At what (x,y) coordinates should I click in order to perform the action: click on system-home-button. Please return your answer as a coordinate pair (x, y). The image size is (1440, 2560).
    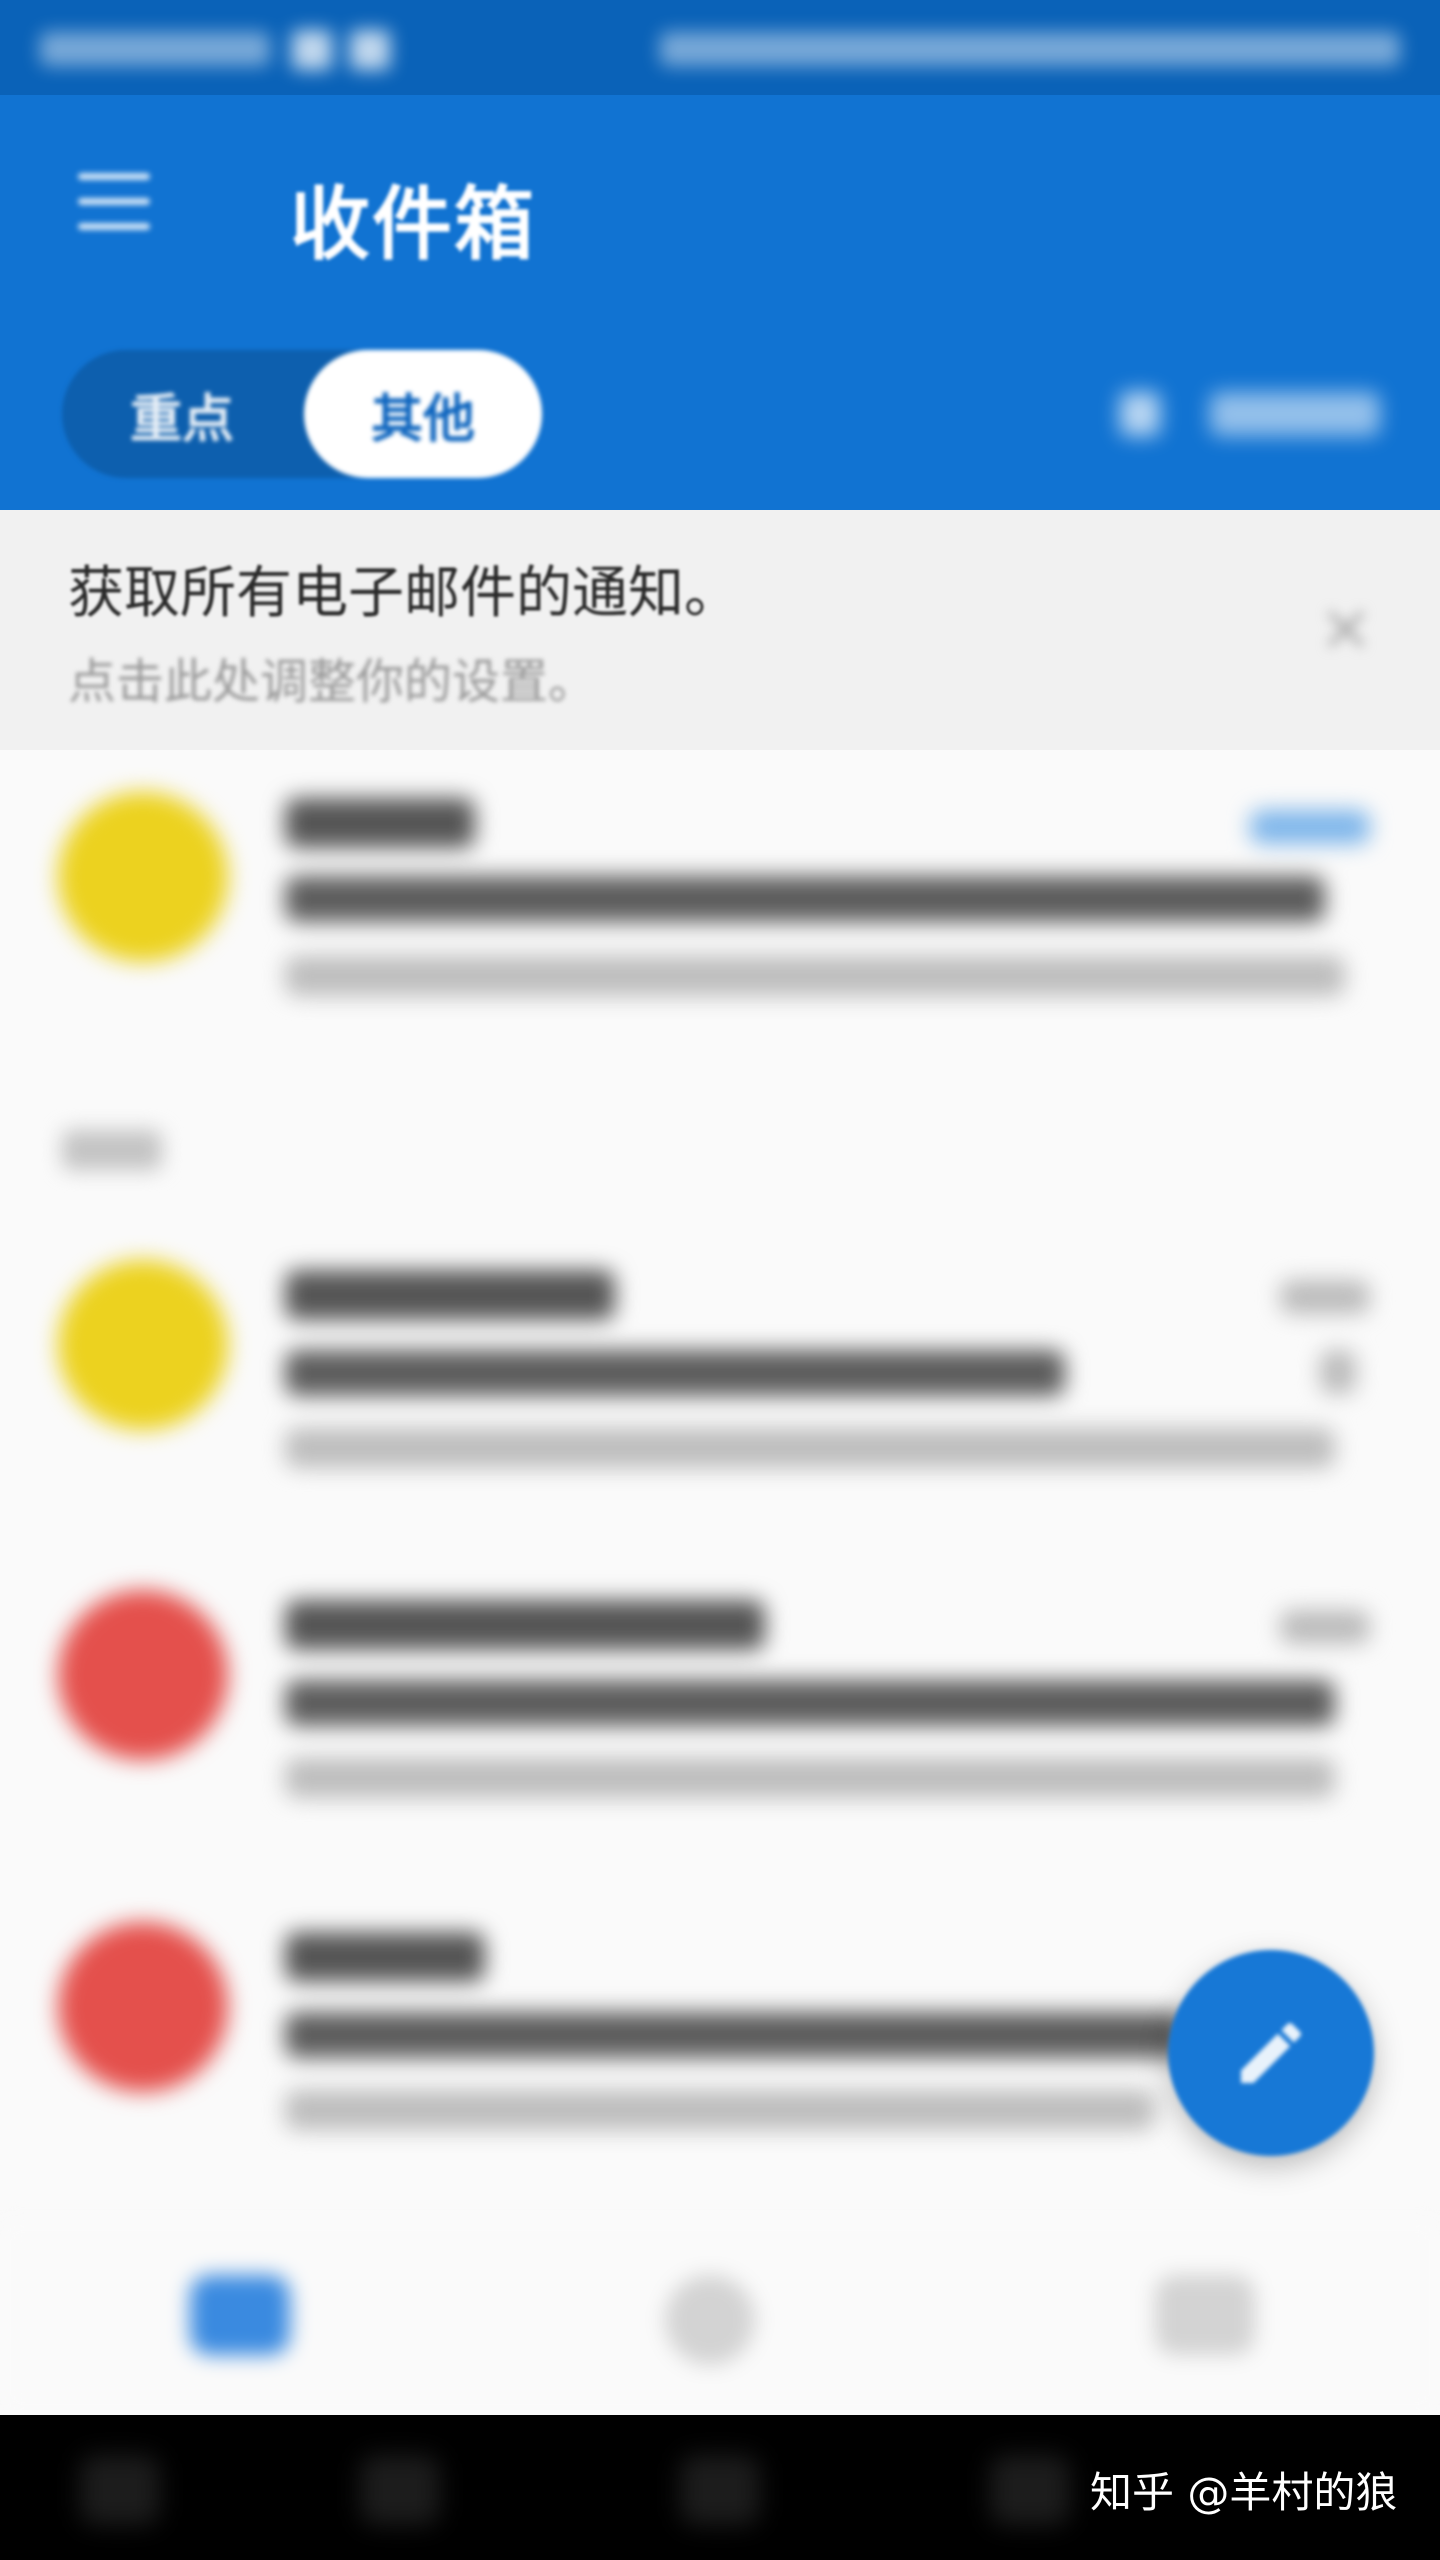
    Looking at the image, I should click on (400, 2490).